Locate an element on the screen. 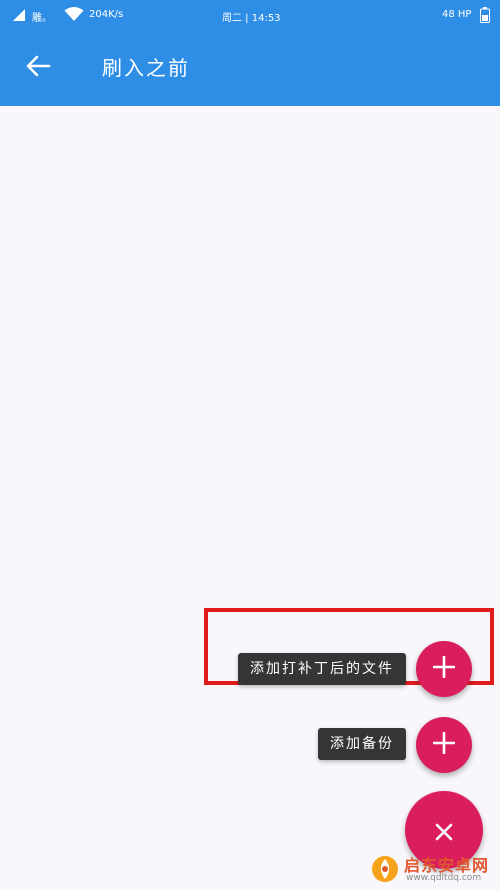 This screenshot has width=500, height=890. status-bar: 雕。 204K/s 周二 | 14:53 48 HP is located at coordinates (250, 15).